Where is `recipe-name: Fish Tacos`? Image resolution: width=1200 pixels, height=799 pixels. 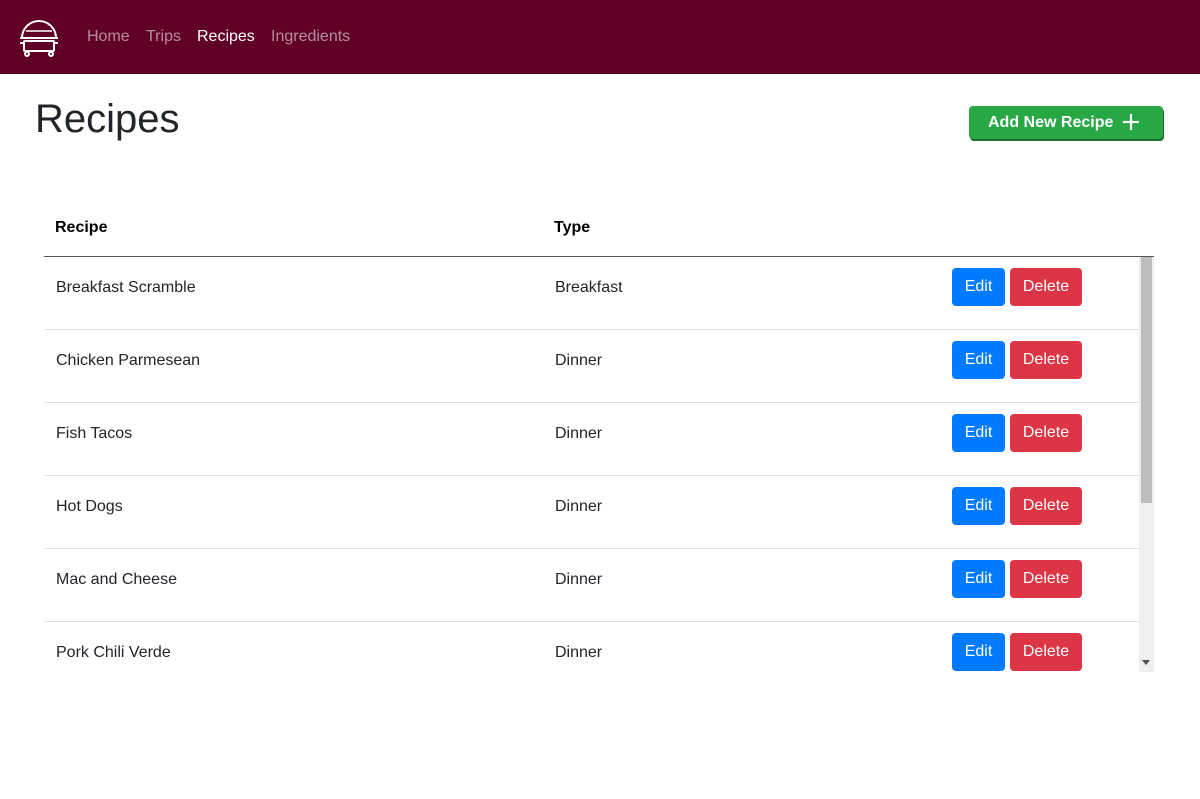 recipe-name: Fish Tacos is located at coordinates (94, 433).